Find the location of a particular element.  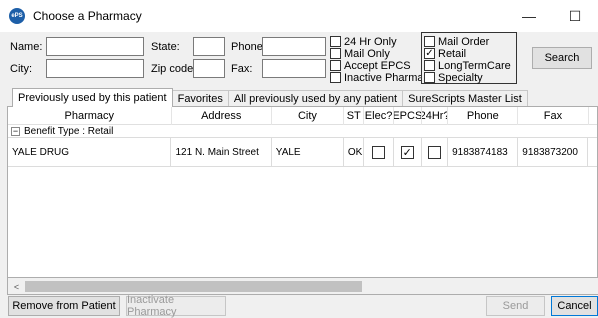

retail-label: Retail is located at coordinates (452, 53).